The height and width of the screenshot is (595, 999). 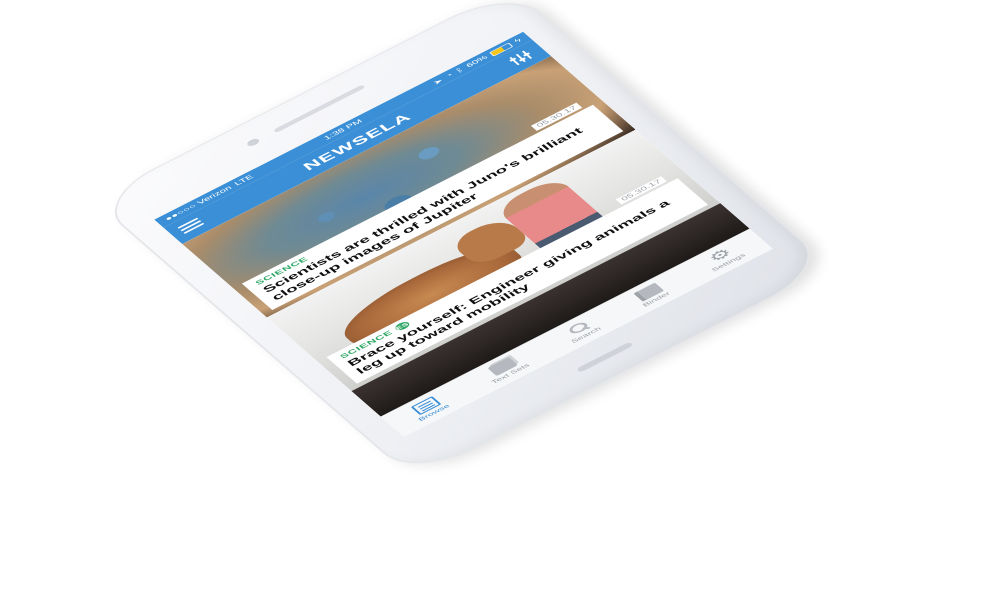 What do you see at coordinates (191, 226) in the screenshot?
I see `list-icon` at bounding box center [191, 226].